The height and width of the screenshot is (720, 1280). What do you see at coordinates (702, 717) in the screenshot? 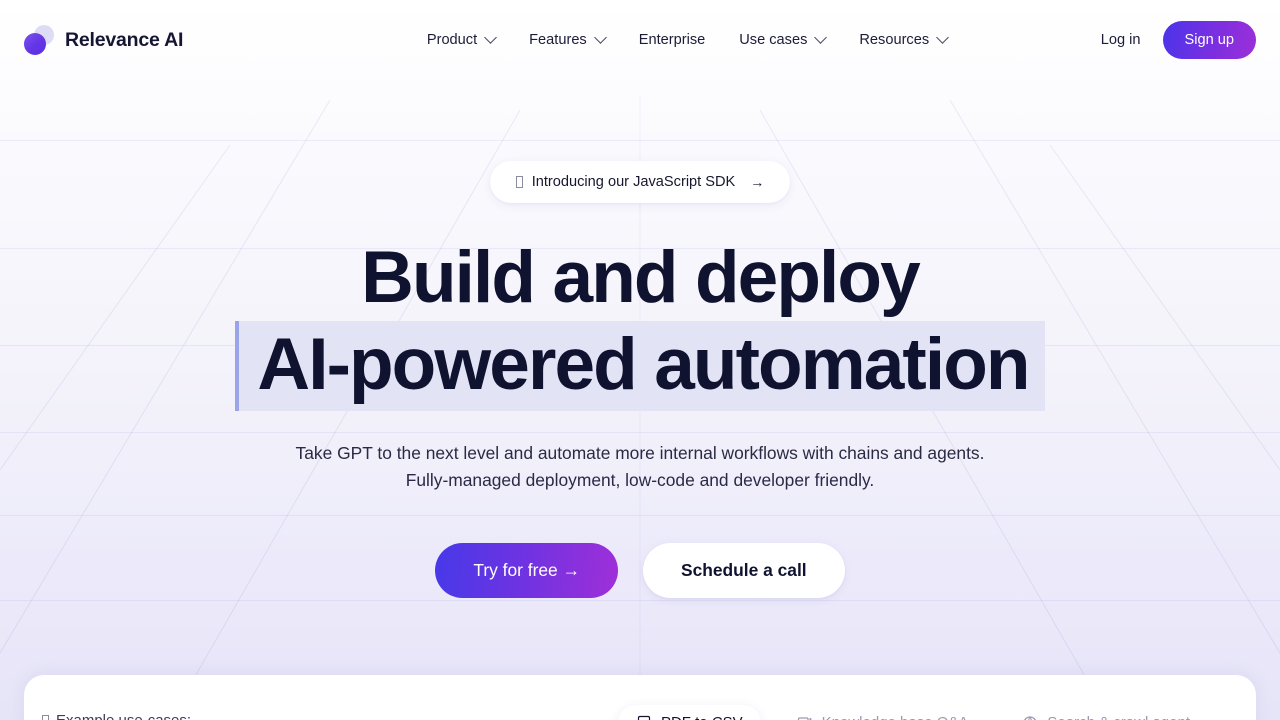
I see `chip-label: PDF to CSV` at bounding box center [702, 717].